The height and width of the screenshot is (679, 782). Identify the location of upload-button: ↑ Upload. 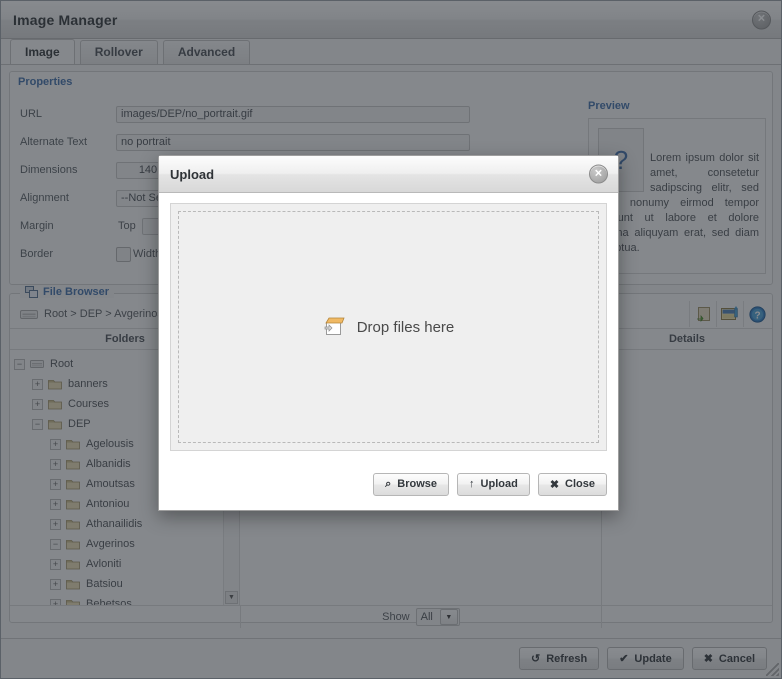
(493, 484).